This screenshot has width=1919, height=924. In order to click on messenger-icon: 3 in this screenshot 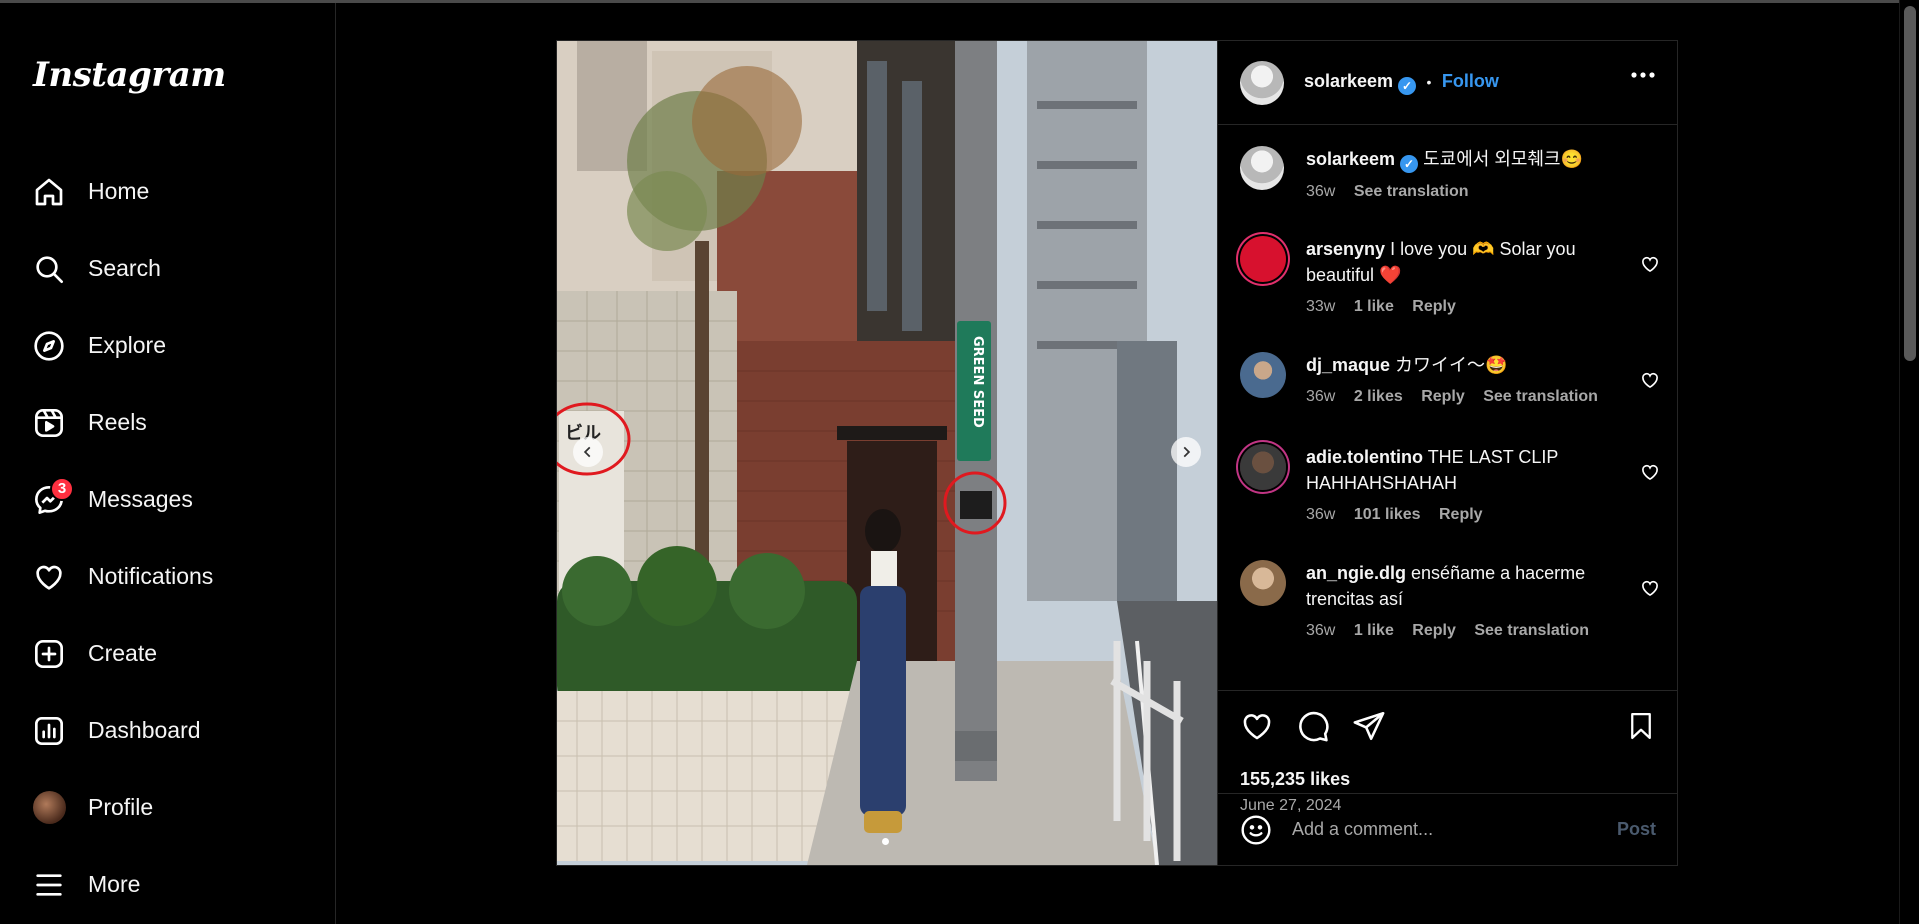, I will do `click(53, 496)`.